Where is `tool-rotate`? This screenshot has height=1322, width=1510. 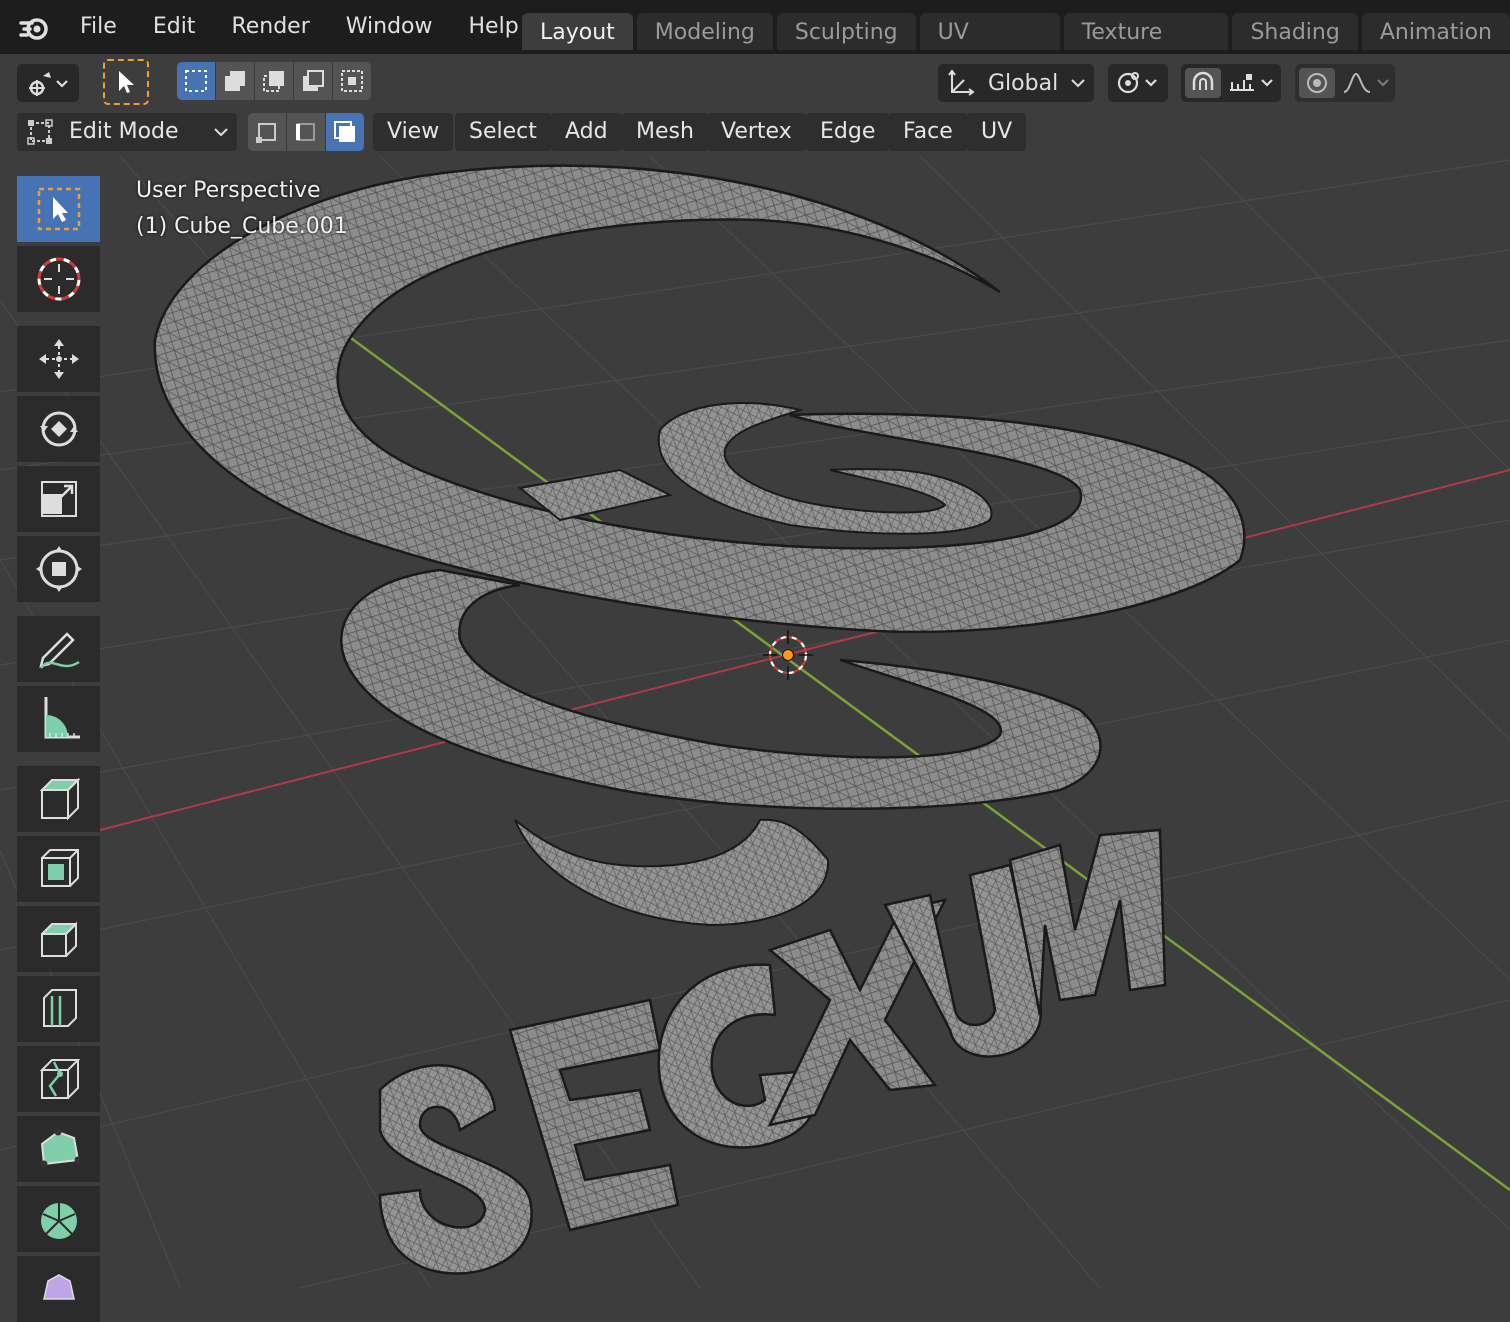 tool-rotate is located at coordinates (58, 429).